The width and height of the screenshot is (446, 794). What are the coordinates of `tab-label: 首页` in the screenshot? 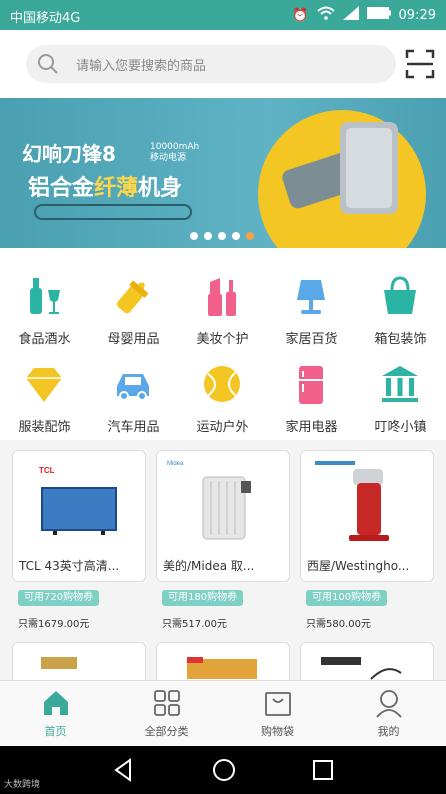 It's located at (55, 731).